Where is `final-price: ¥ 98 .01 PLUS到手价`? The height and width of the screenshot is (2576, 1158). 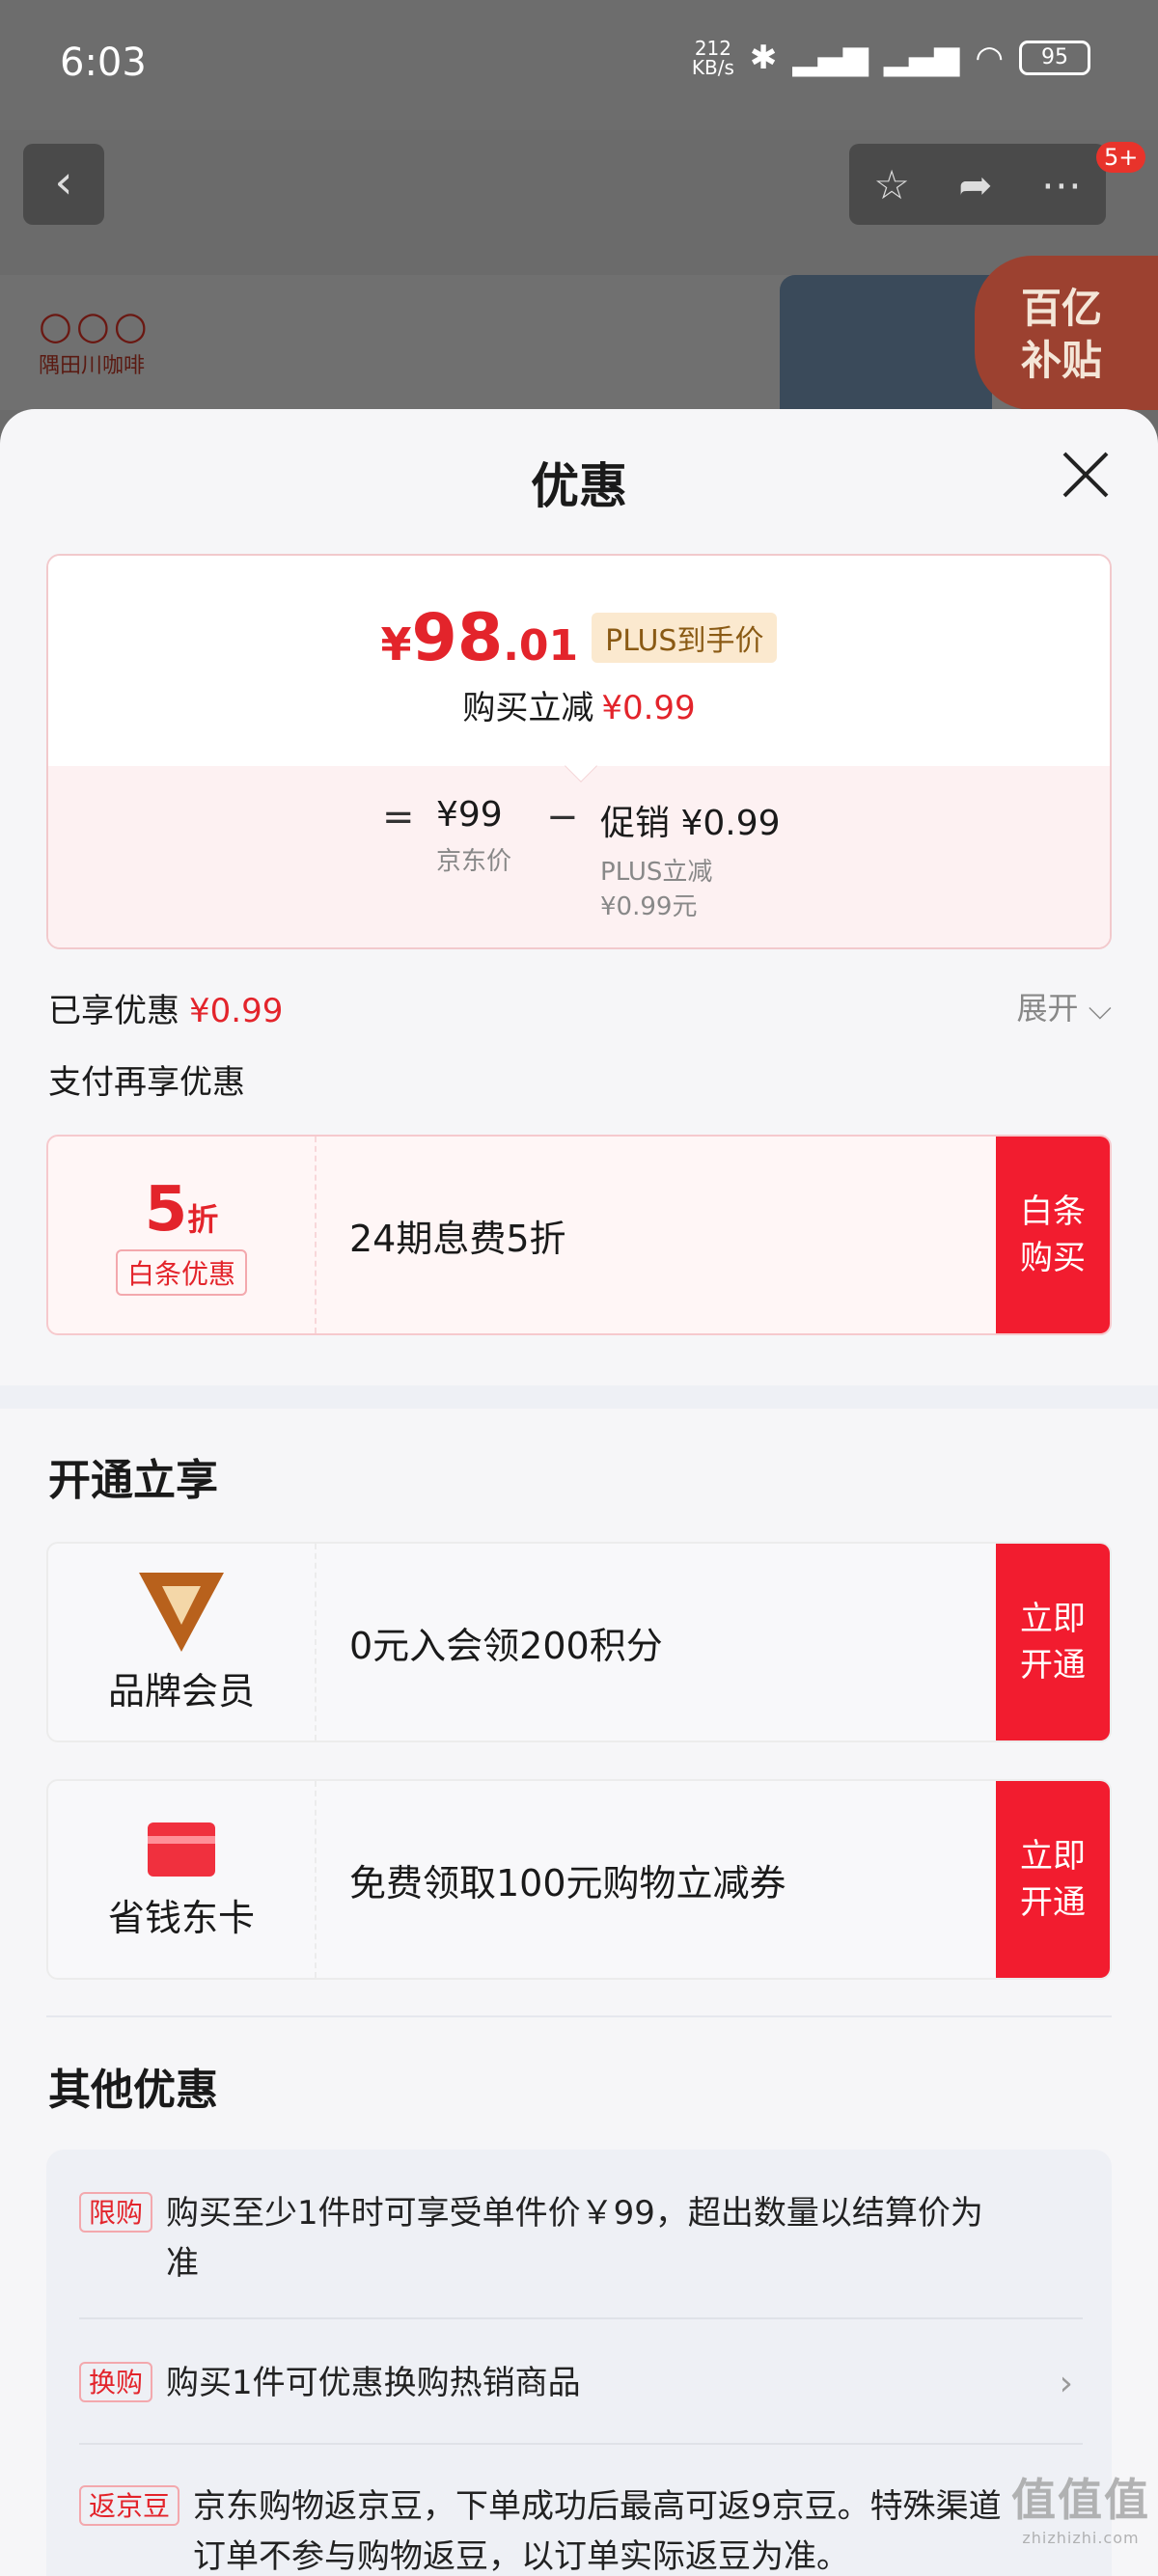 final-price: ¥ 98 .01 PLUS到手价 is located at coordinates (579, 638).